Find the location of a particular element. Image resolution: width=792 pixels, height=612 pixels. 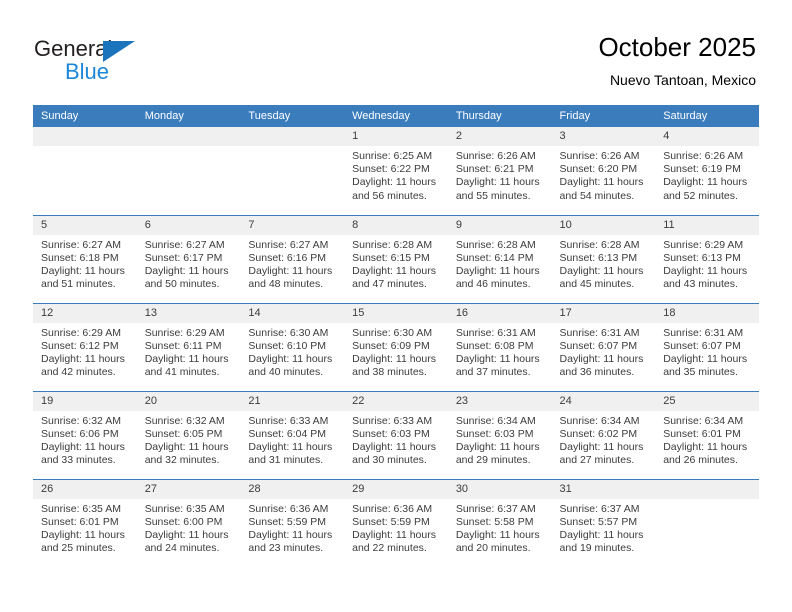

sunset-time: Sunset: 5:58 PM is located at coordinates (494, 521).